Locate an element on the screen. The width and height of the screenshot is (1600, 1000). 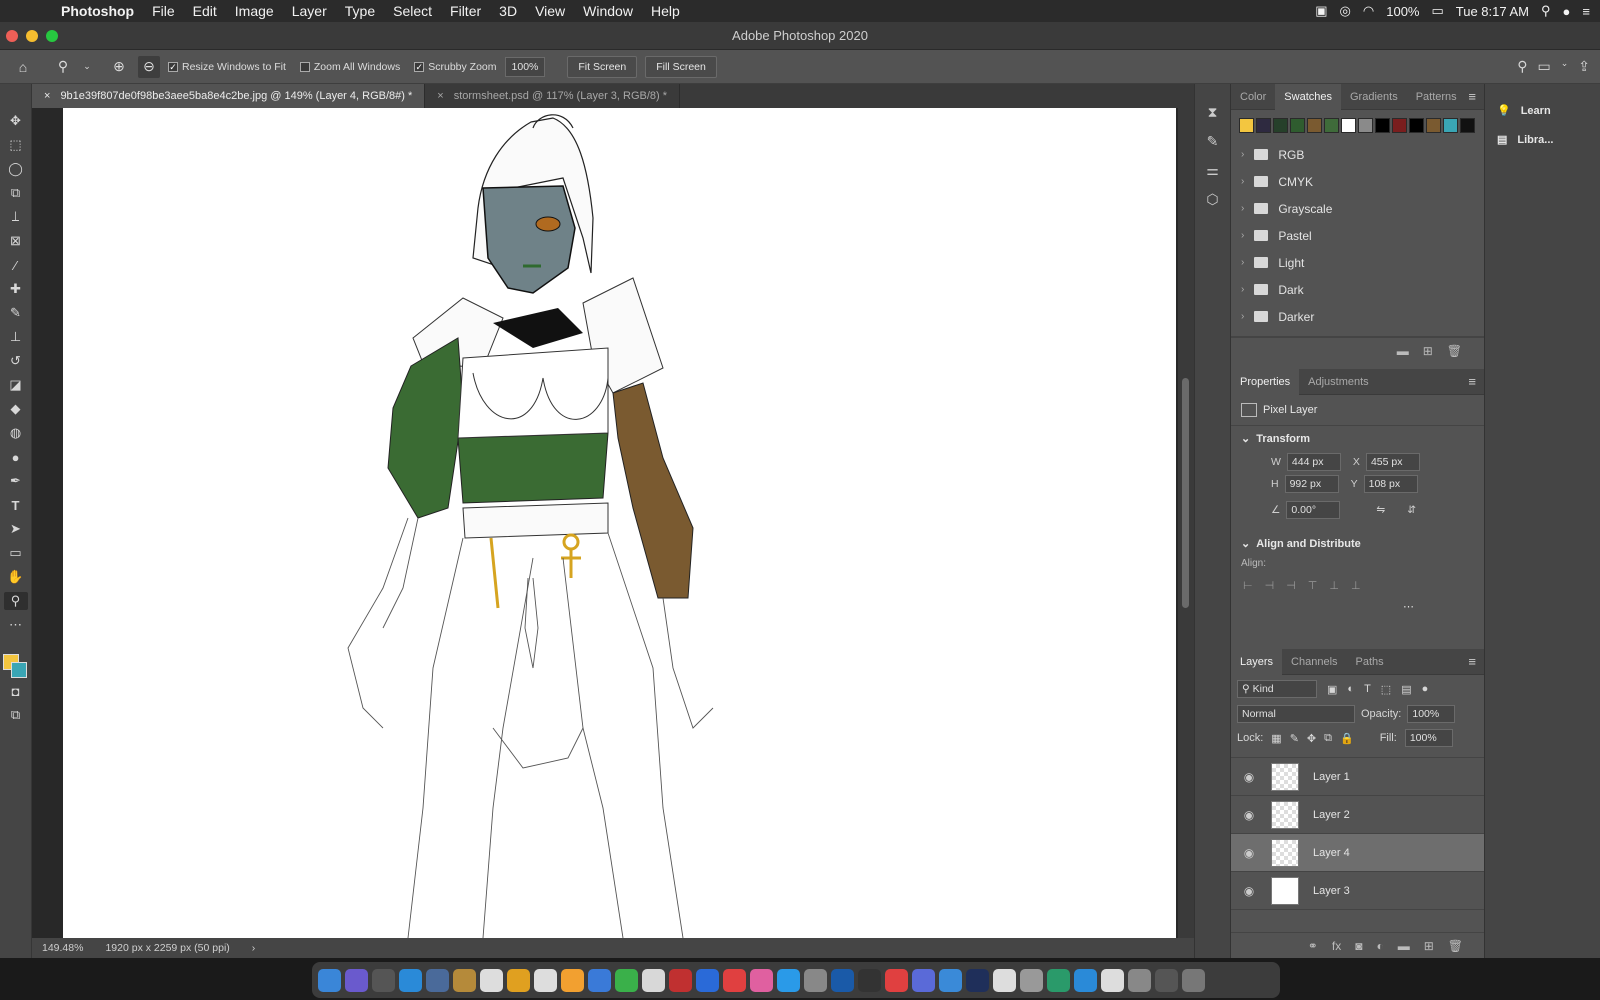
zoom-tool-preset-icon: ⚲ is located at coordinates (63, 67).